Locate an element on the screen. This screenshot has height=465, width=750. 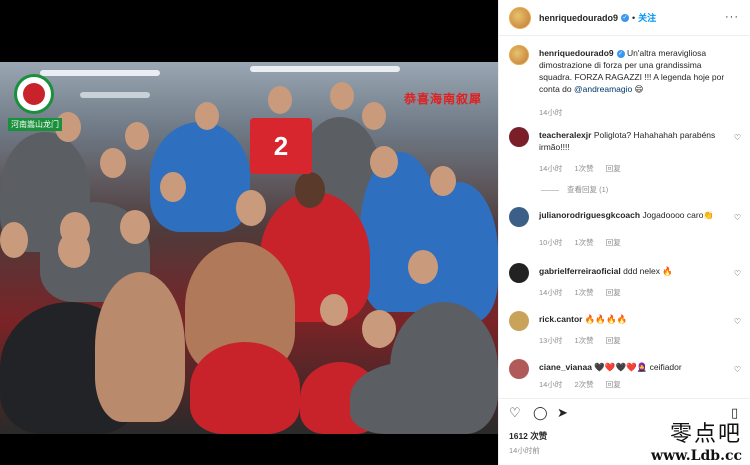
view-replies-link: 查看回复 (1) is located at coordinates (574, 189).